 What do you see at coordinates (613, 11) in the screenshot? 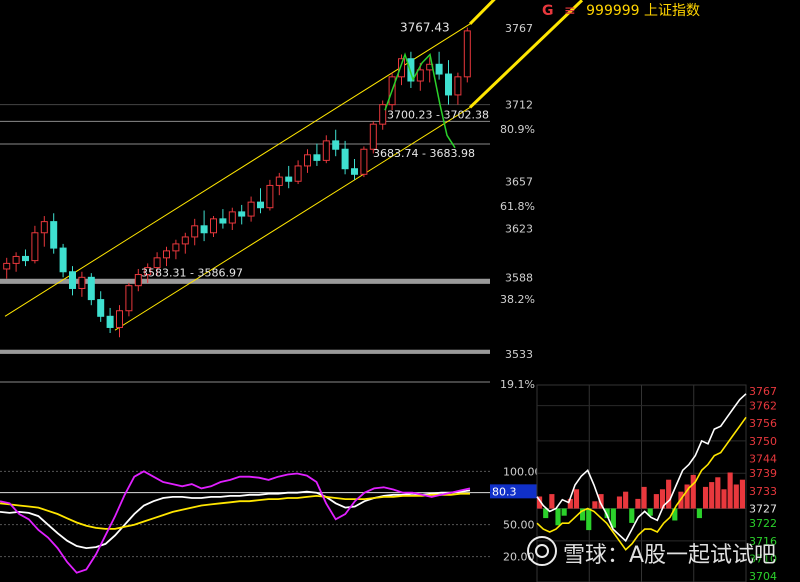
I see `index-code: 999999` at bounding box center [613, 11].